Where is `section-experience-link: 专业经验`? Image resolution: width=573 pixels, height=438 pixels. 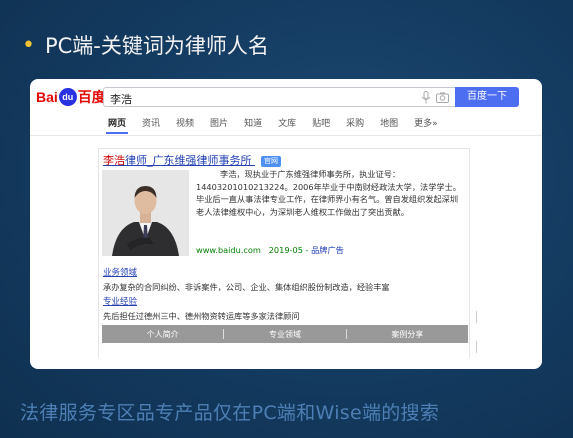
section-experience-link: 专业经验 is located at coordinates (120, 301).